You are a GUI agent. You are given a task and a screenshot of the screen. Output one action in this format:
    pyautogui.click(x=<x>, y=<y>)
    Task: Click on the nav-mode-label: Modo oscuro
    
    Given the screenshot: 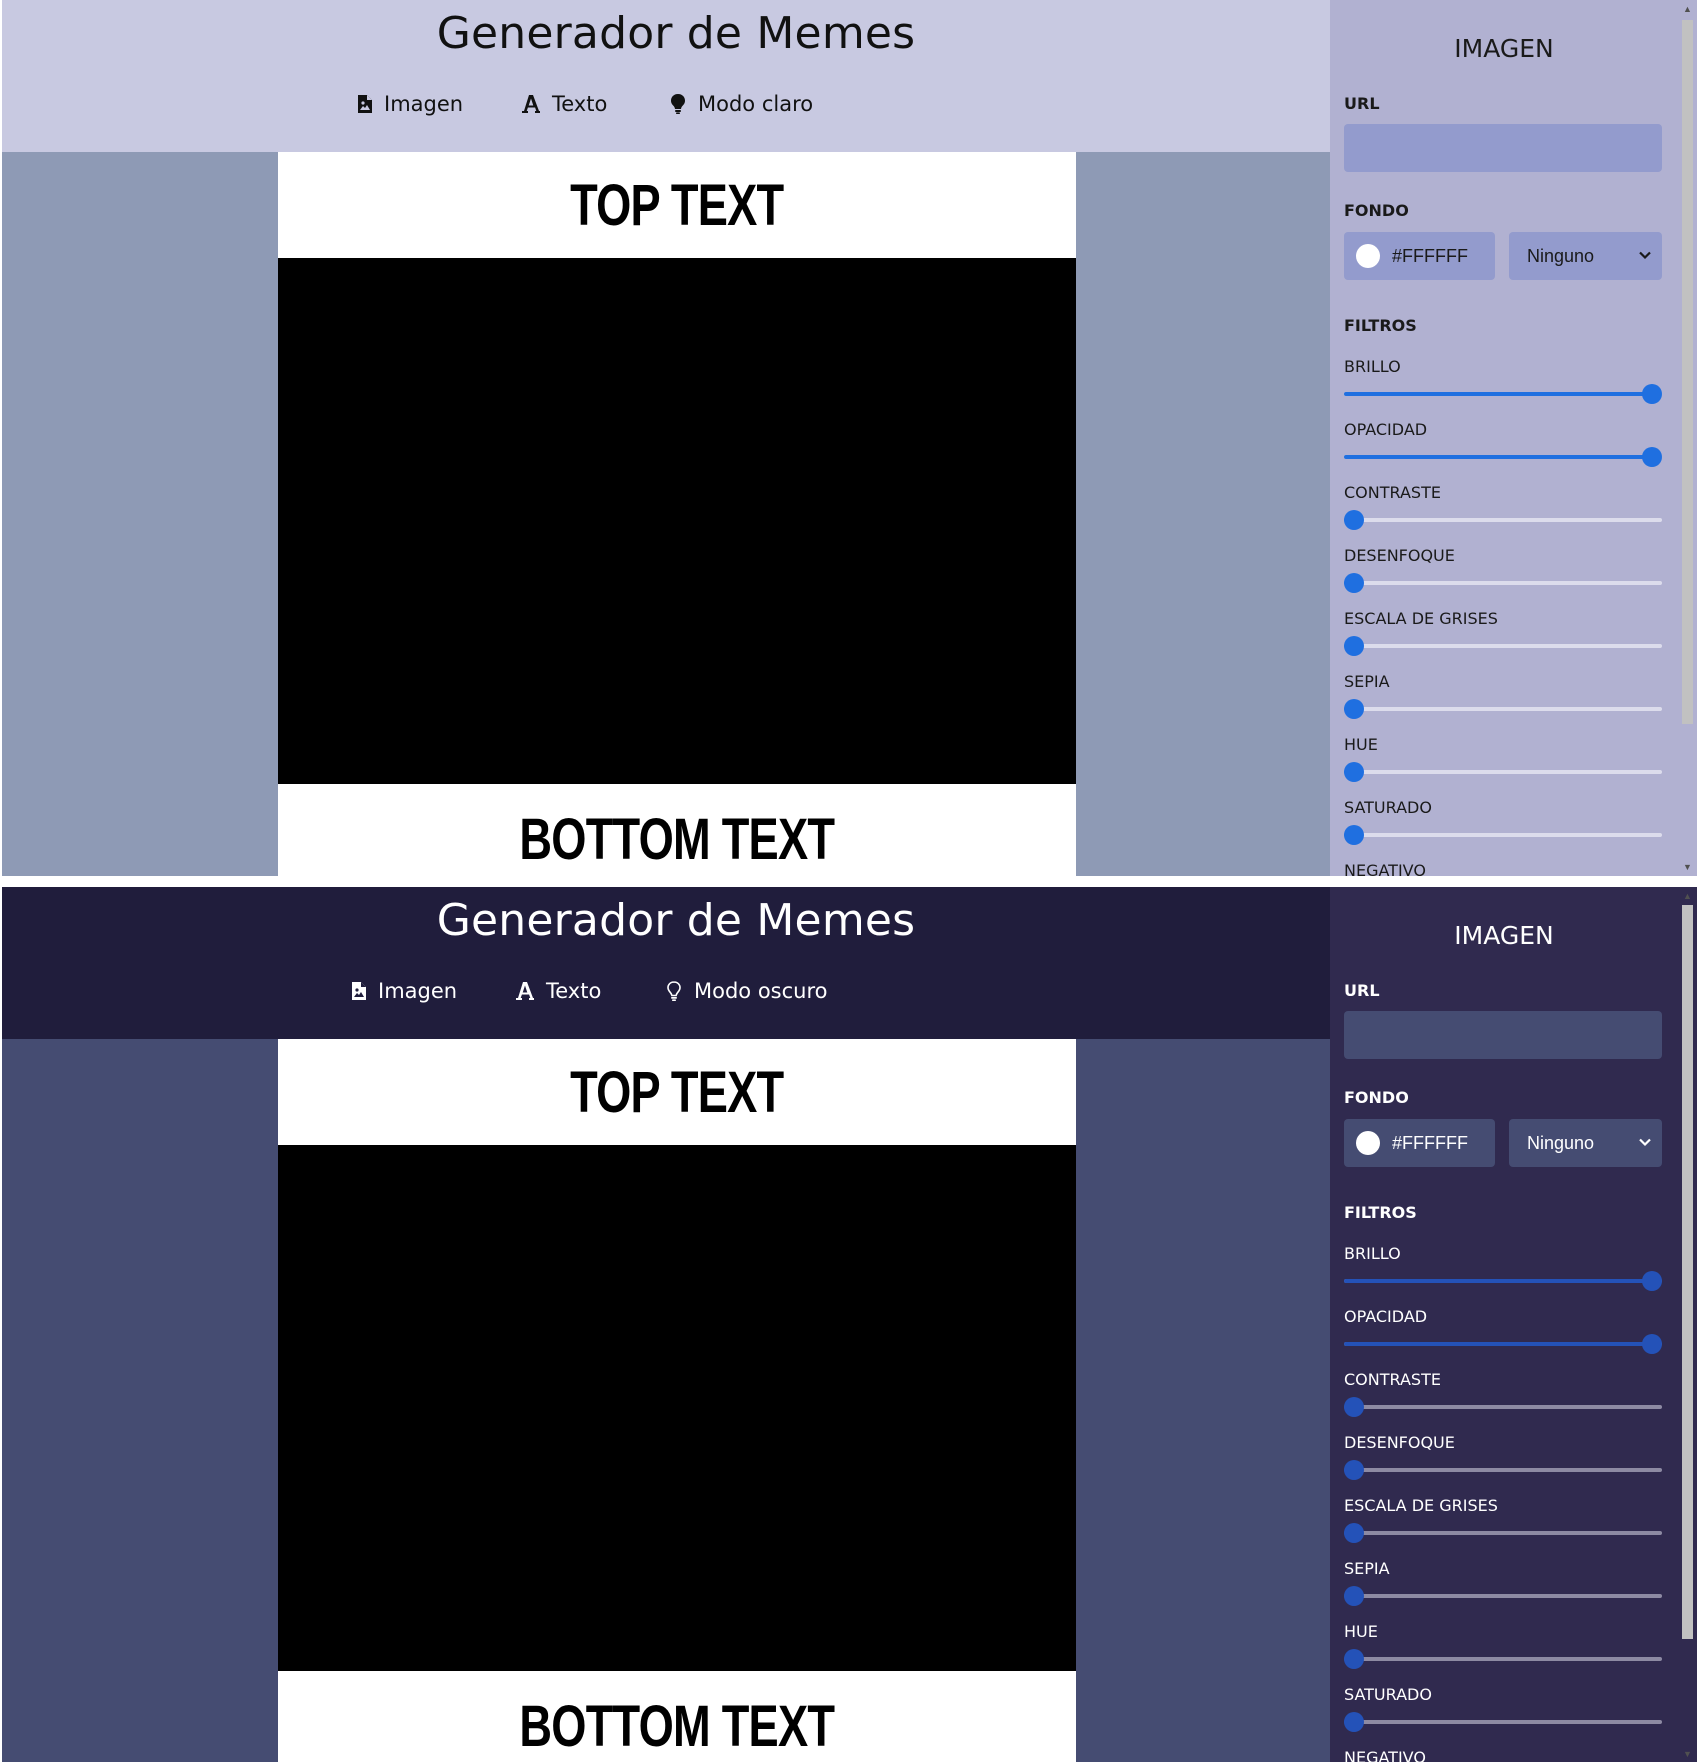 What is the action you would take?
    pyautogui.click(x=761, y=991)
    